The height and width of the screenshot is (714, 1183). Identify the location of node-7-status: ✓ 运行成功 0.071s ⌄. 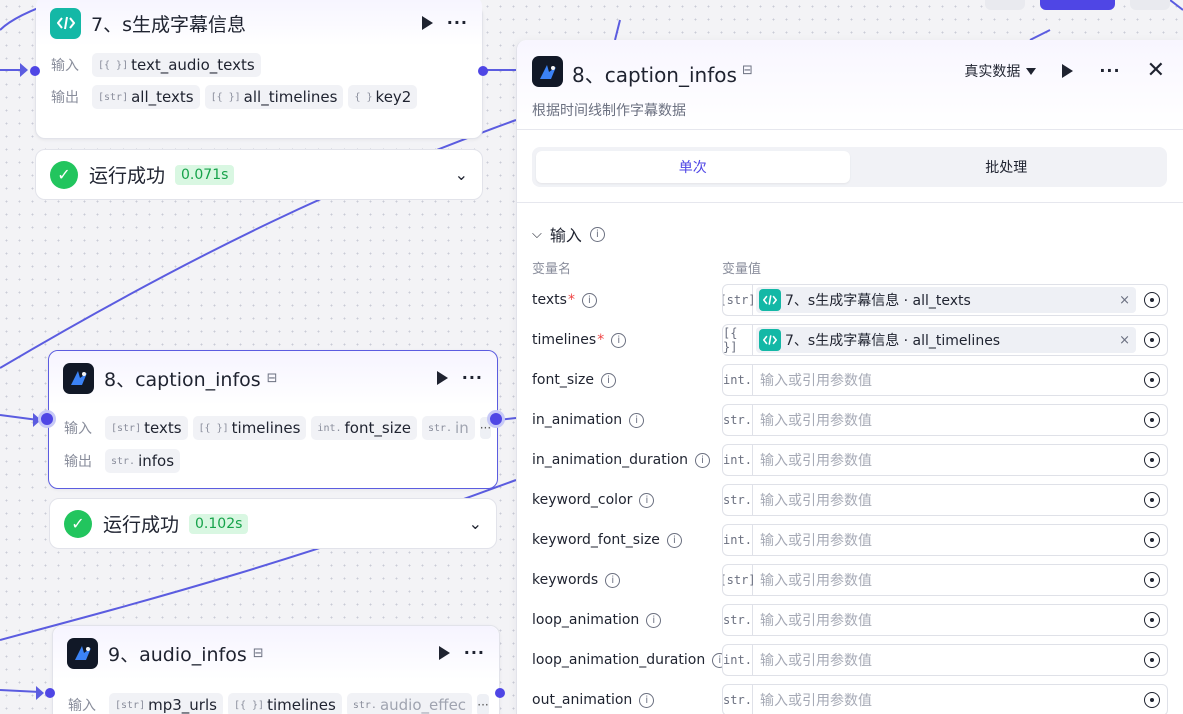
(259, 174).